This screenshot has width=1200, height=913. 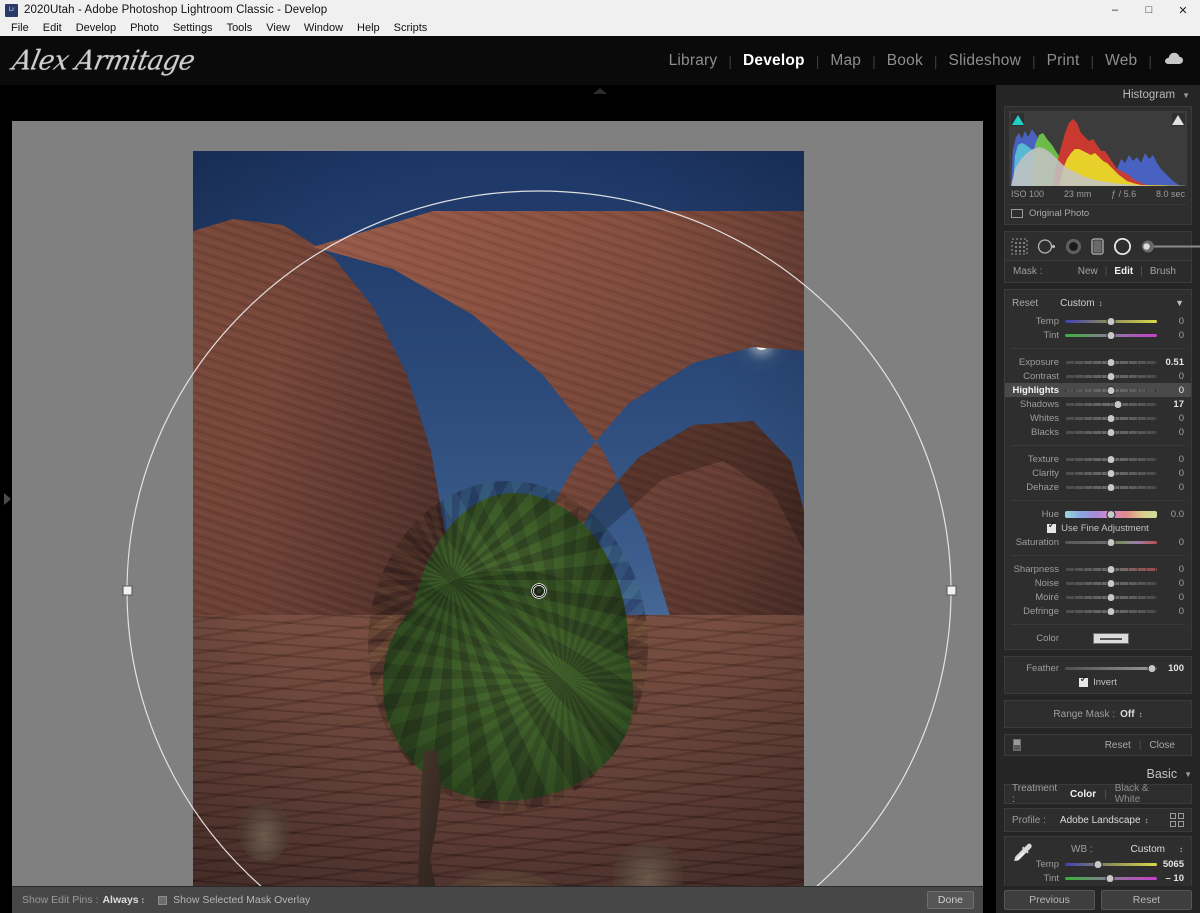 What do you see at coordinates (1098, 681) in the screenshot?
I see `invert-row: Invert` at bounding box center [1098, 681].